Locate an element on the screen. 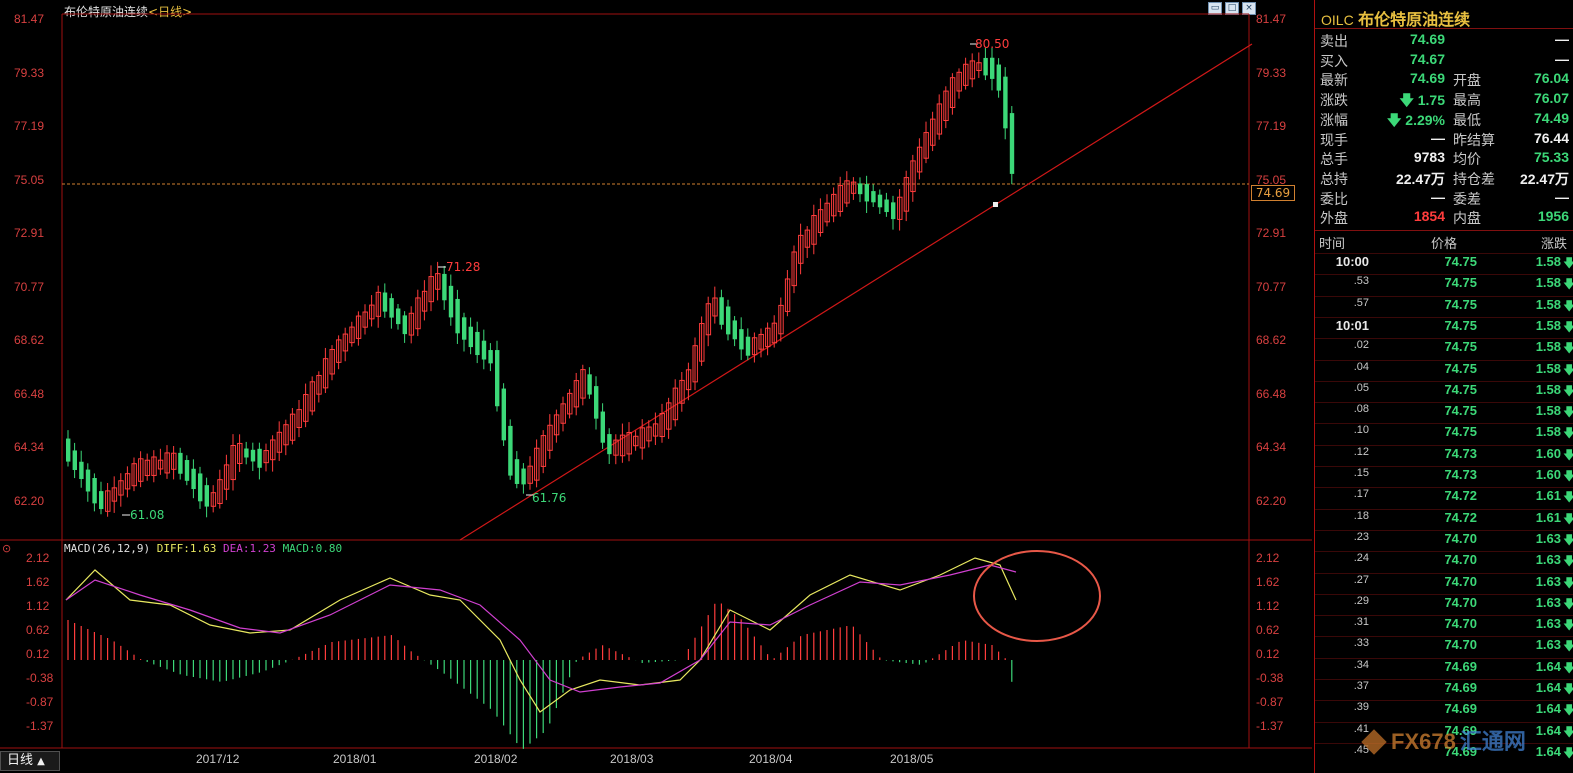  tick-time: .10 is located at coordinates (1361, 430).